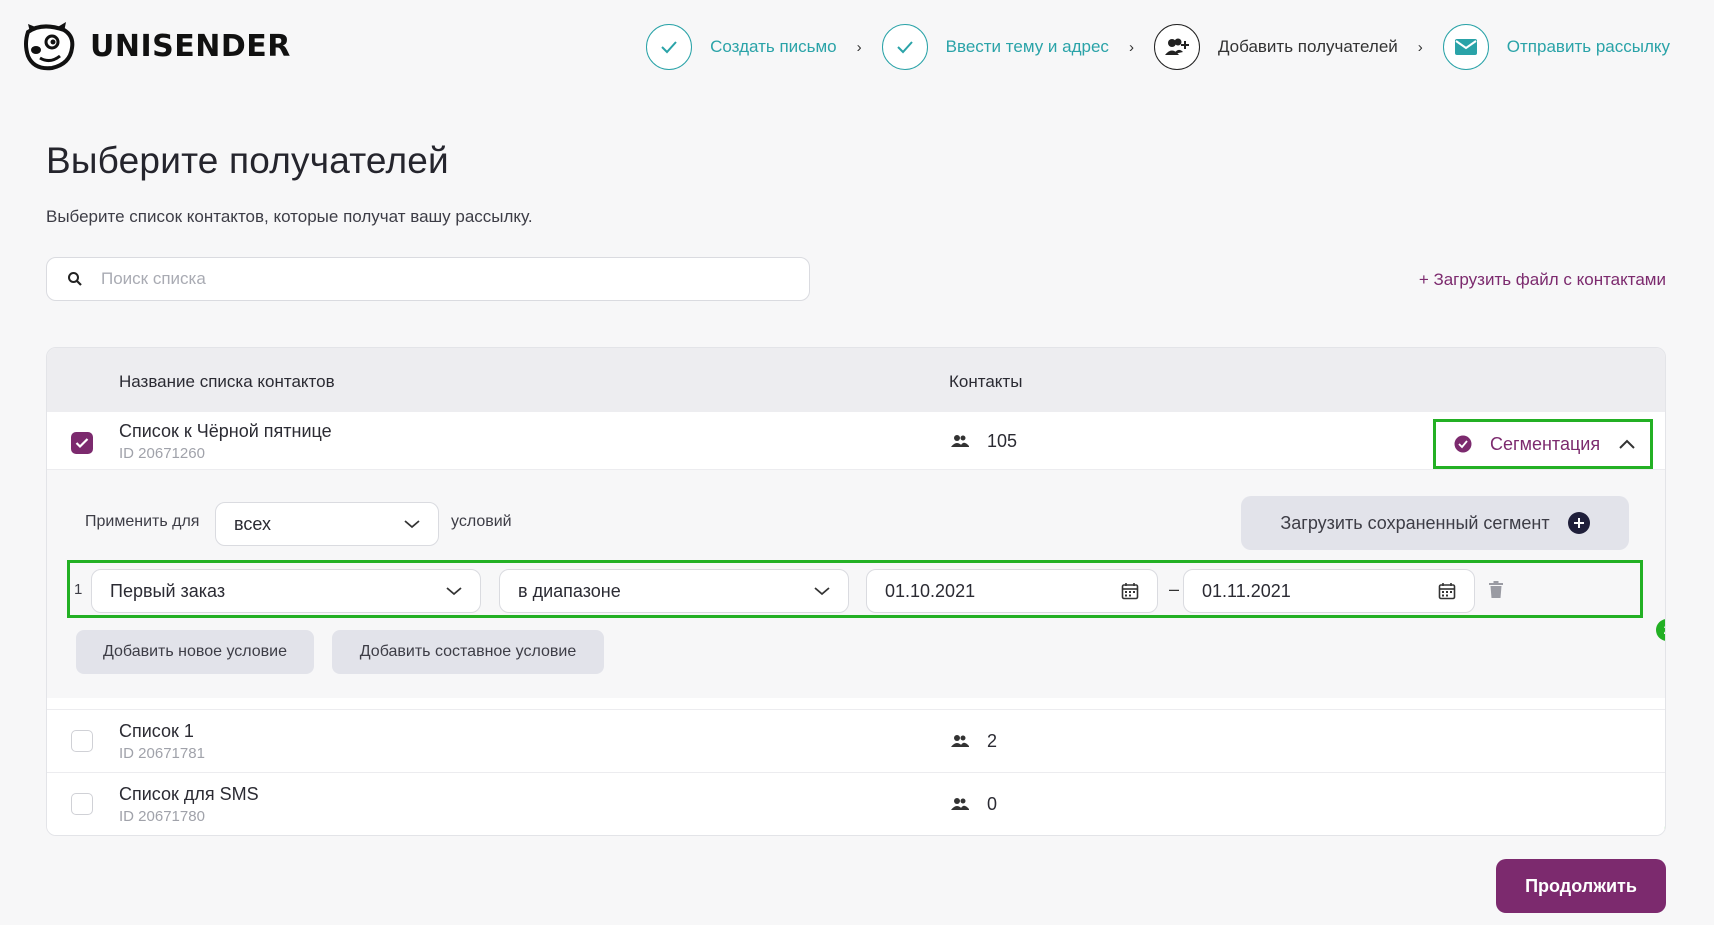 The height and width of the screenshot is (925, 1714). I want to click on envelope-icon, so click(1465, 47).